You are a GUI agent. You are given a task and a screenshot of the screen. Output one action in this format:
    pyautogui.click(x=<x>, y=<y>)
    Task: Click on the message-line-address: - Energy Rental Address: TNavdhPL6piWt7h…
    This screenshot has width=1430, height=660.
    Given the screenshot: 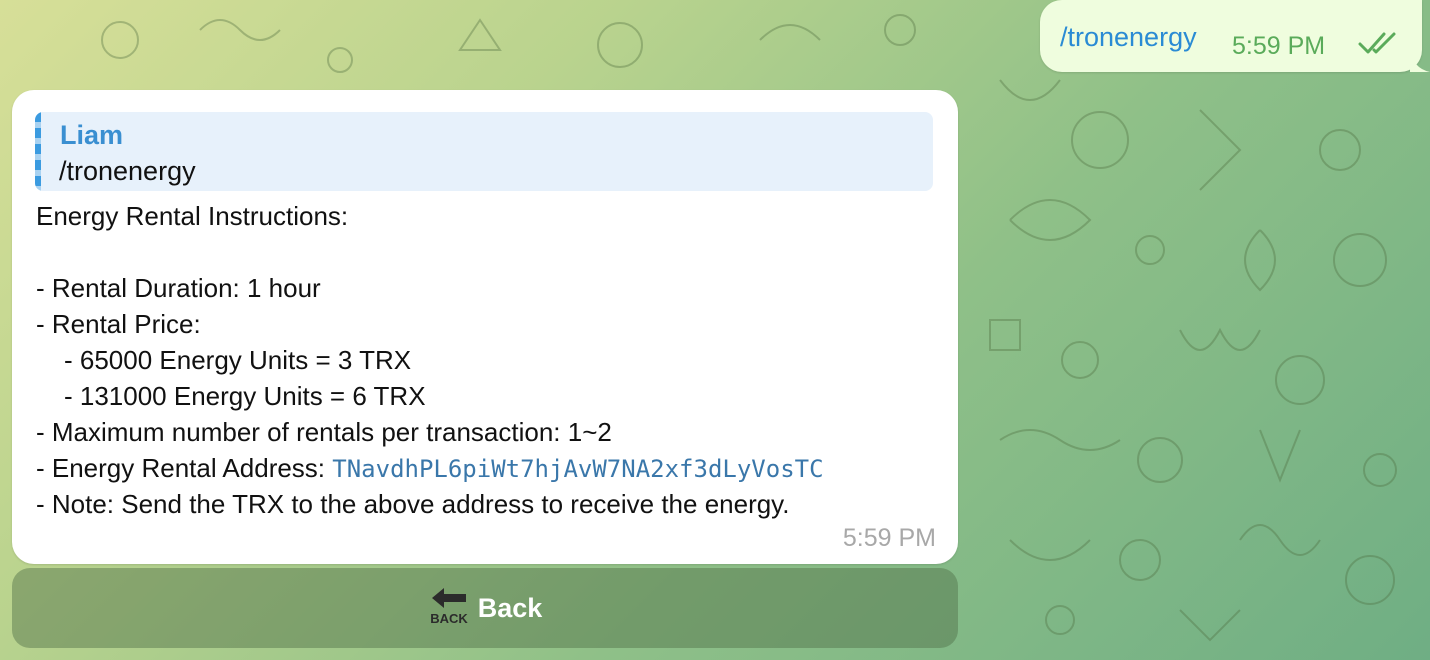 What is the action you would take?
    pyautogui.click(x=486, y=468)
    